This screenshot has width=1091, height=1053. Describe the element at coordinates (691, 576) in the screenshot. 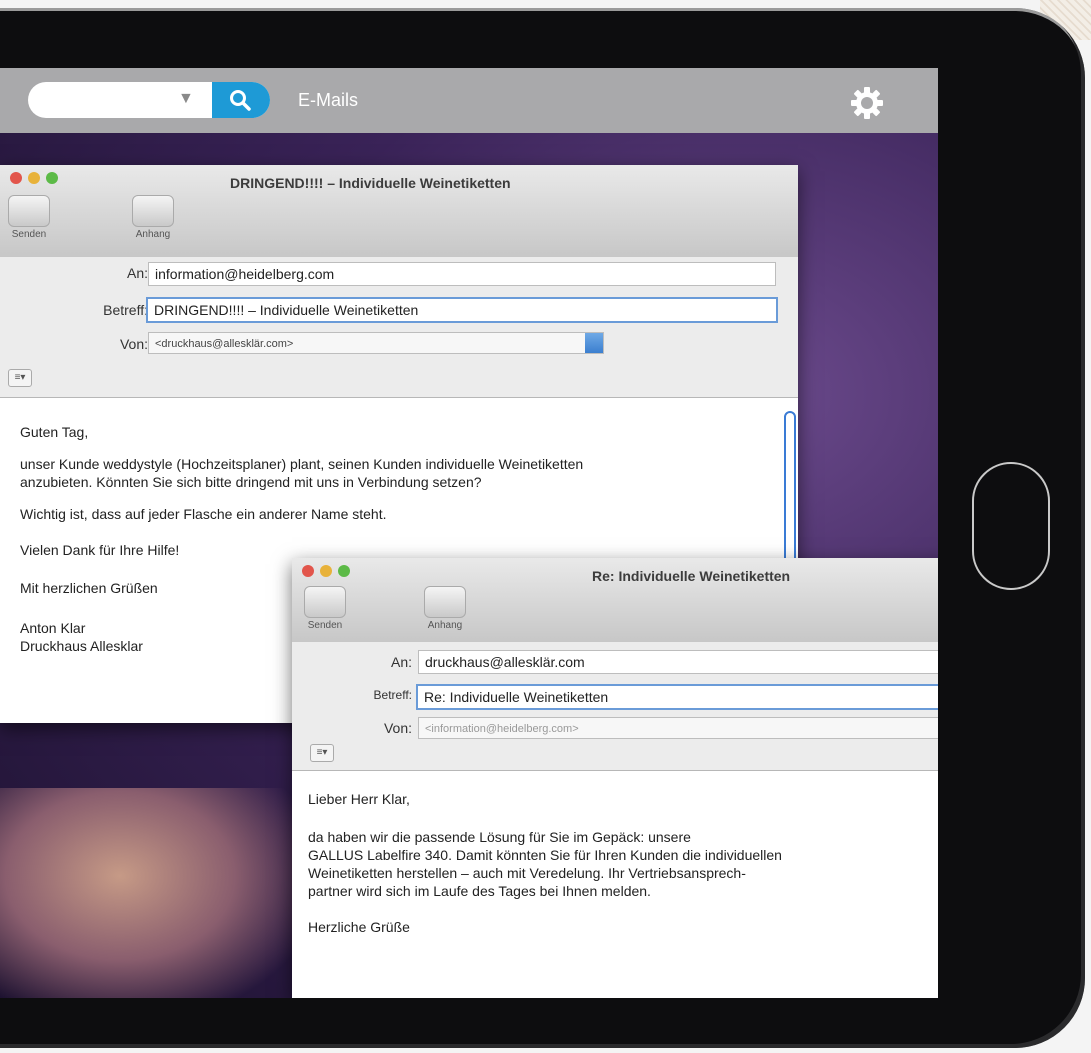

I see `window-title: Re: Individuelle Weinetiketten` at that location.